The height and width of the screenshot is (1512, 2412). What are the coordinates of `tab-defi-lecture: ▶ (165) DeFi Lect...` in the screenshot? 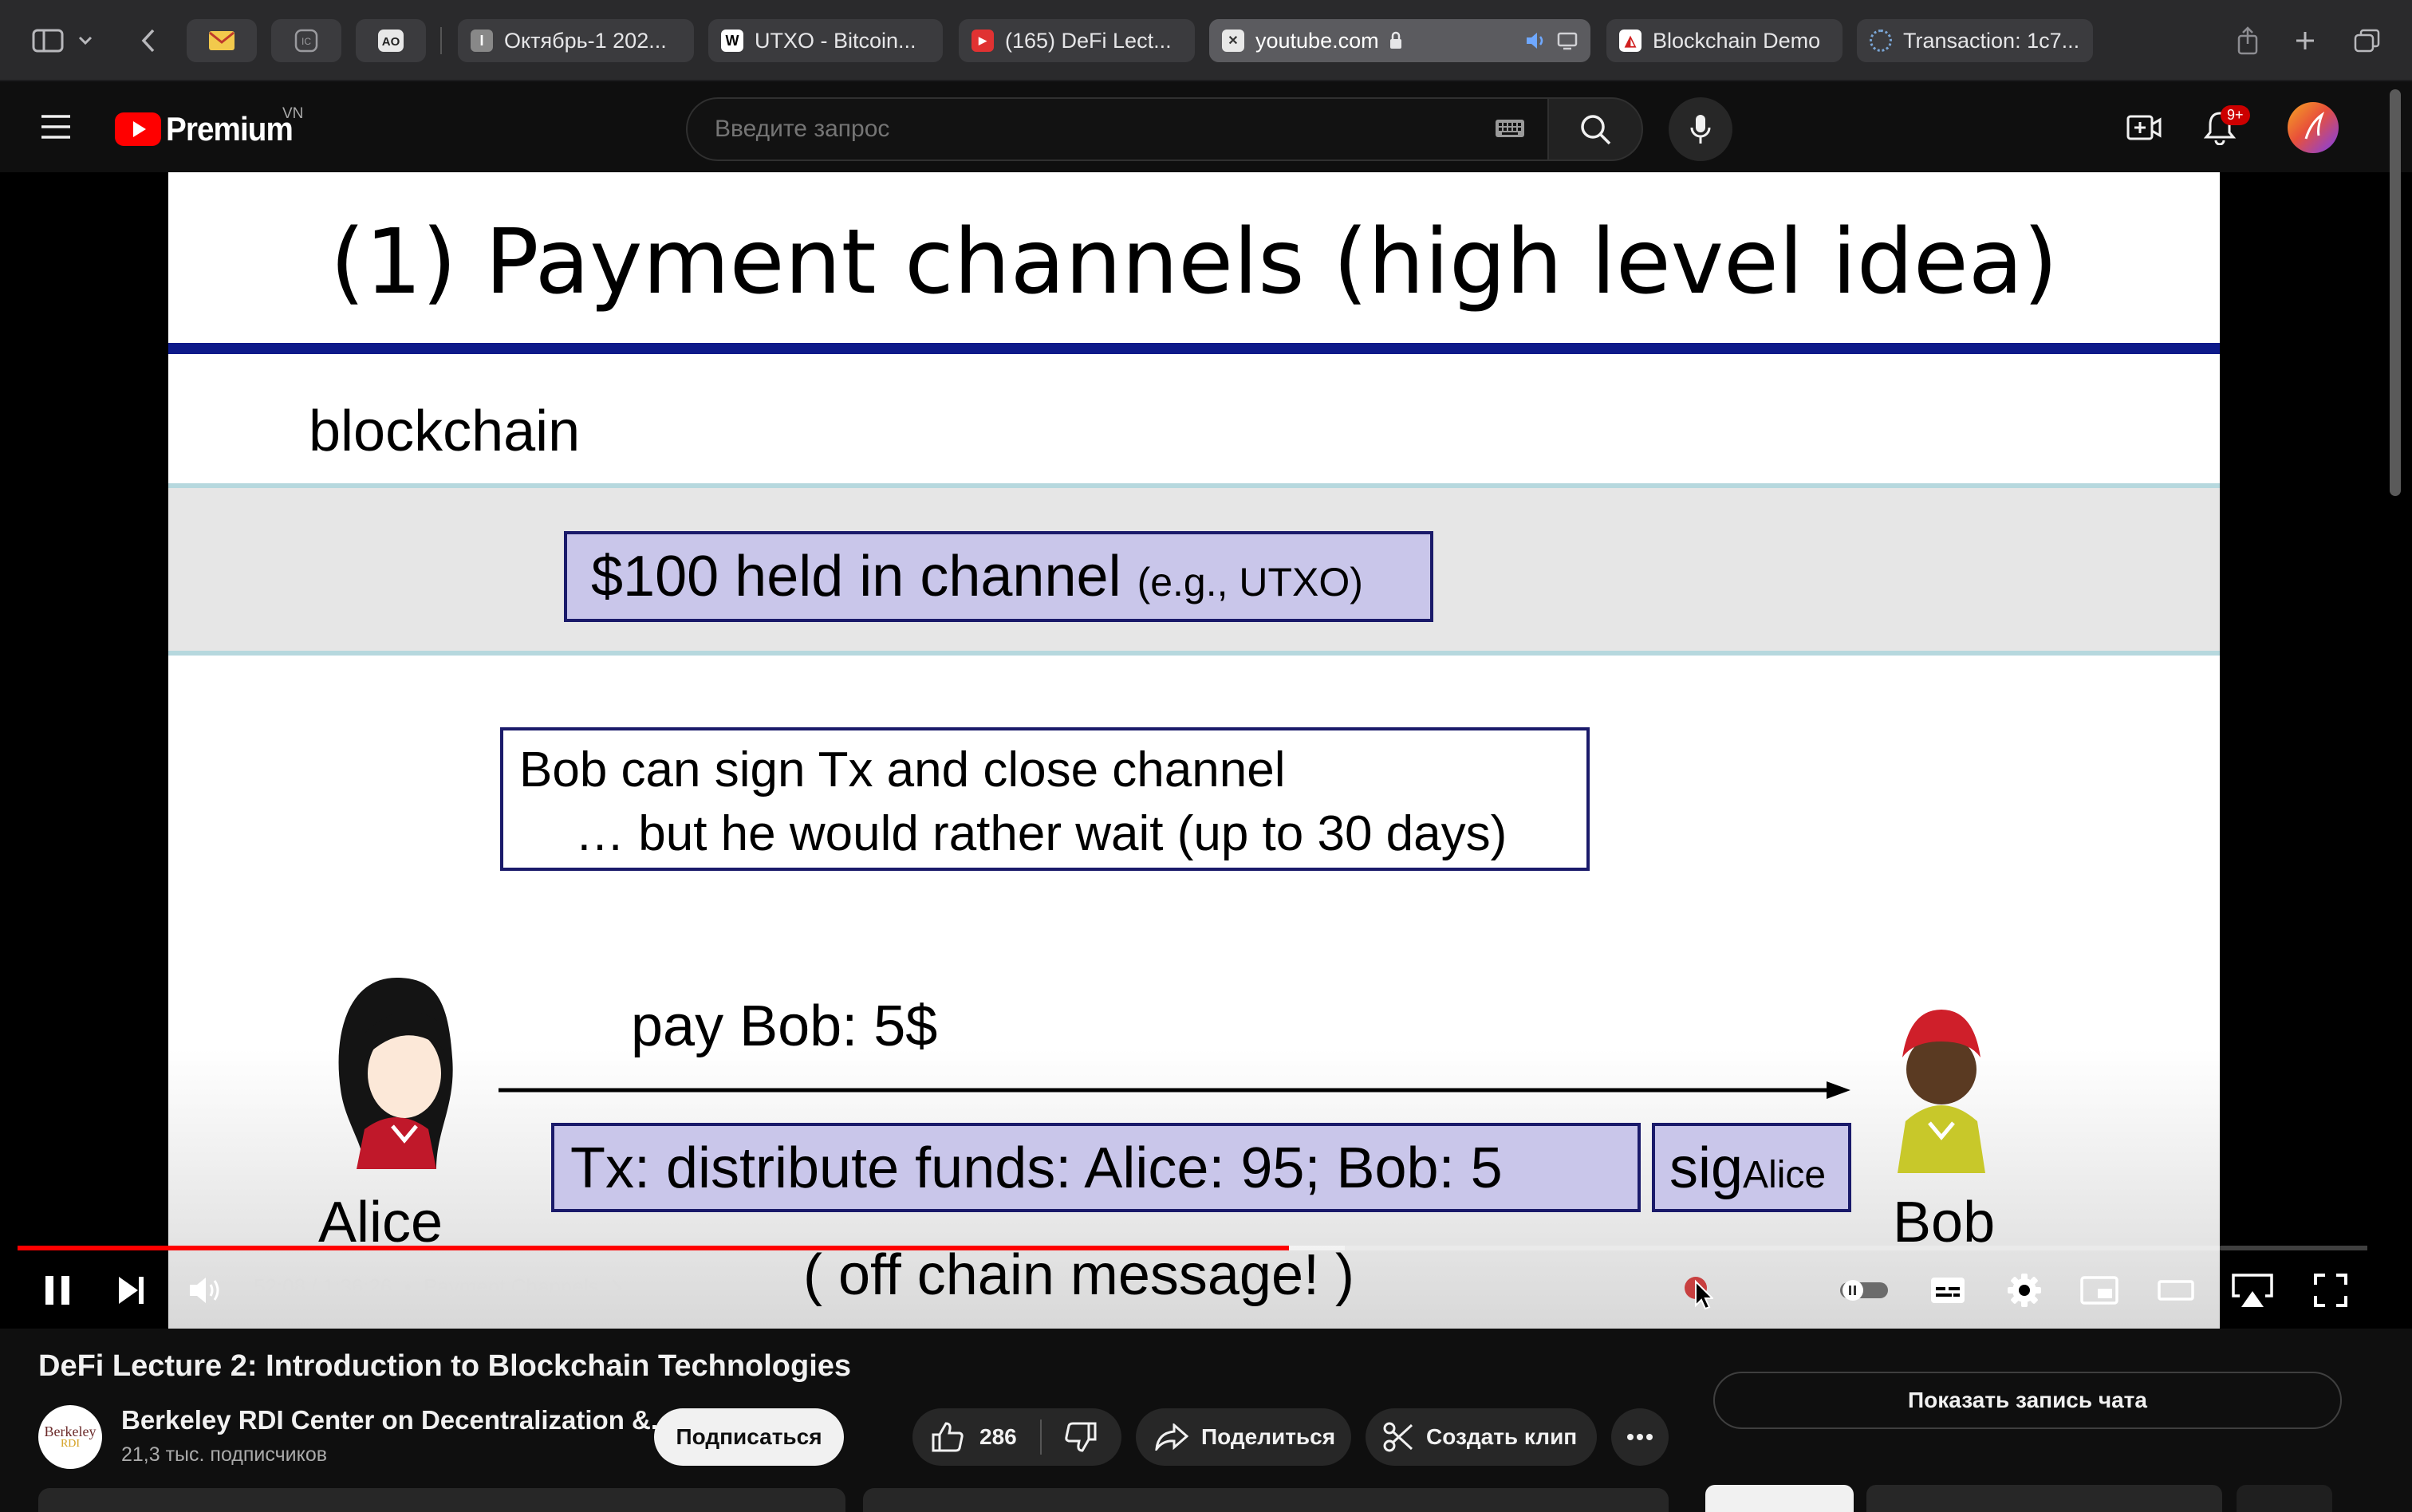 It's located at (1077, 40).